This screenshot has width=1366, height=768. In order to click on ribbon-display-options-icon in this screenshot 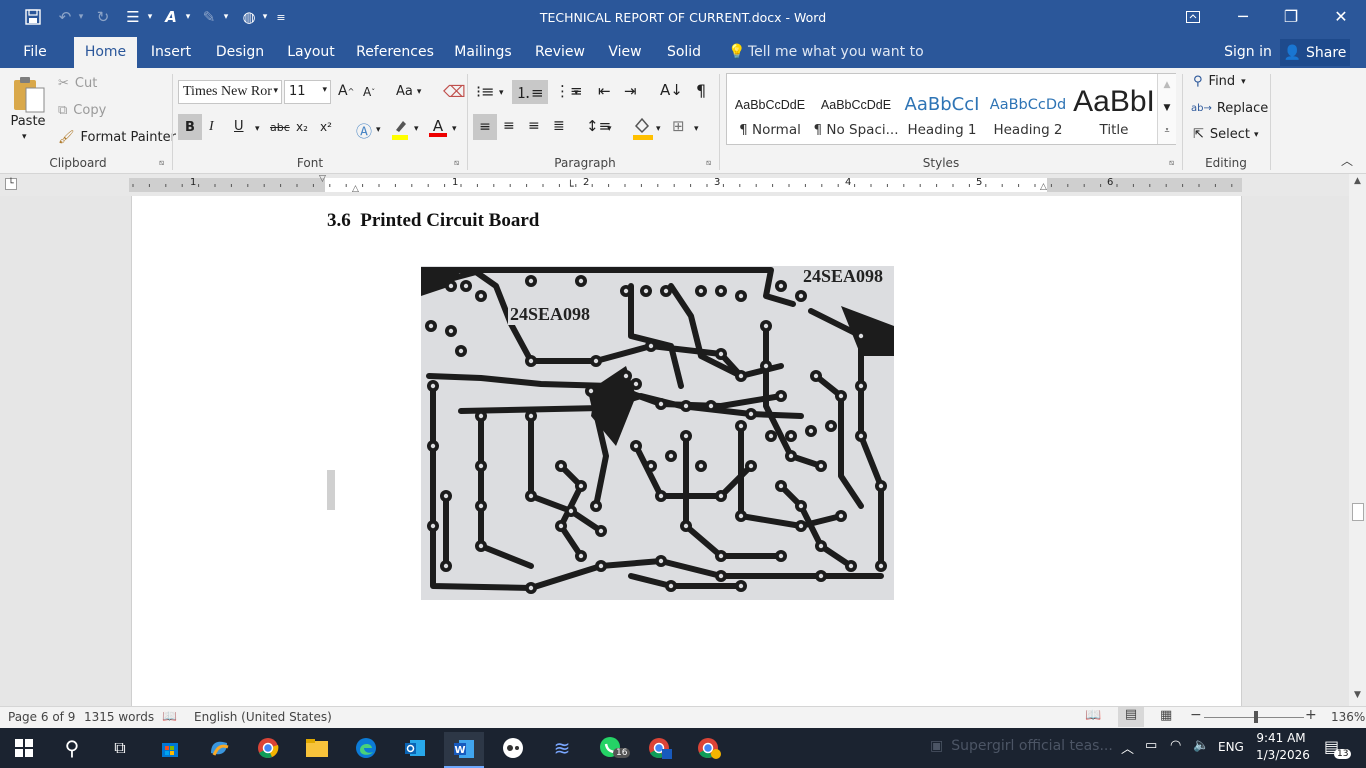, I will do `click(1193, 16)`.